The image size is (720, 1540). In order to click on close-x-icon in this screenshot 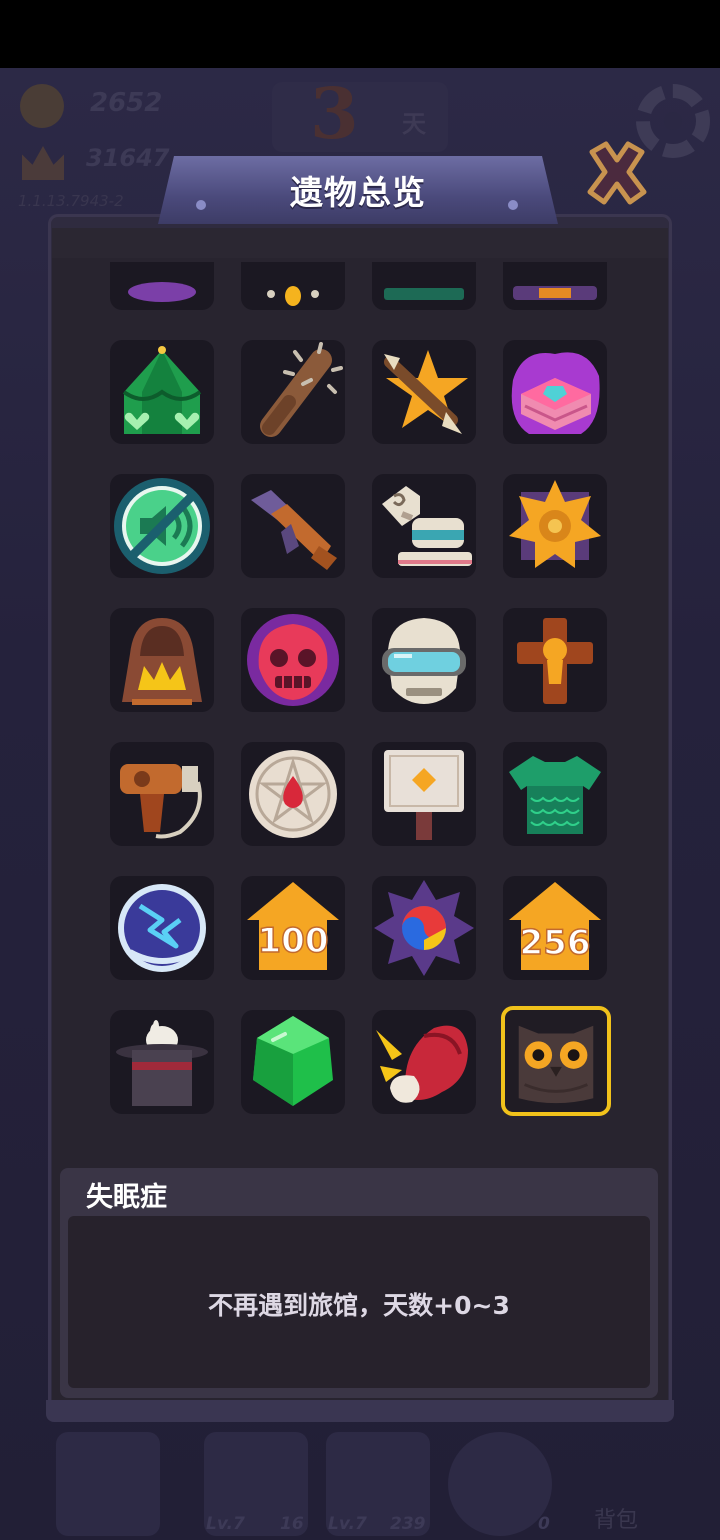, I will do `click(617, 173)`.